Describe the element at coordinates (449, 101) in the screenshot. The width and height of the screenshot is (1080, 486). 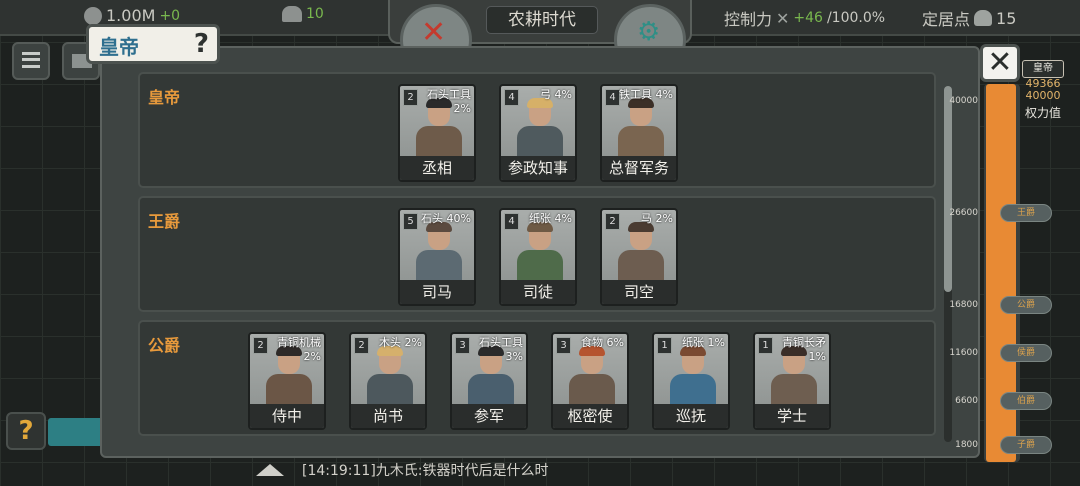
I see `official-bonus: 石头工具 2%` at that location.